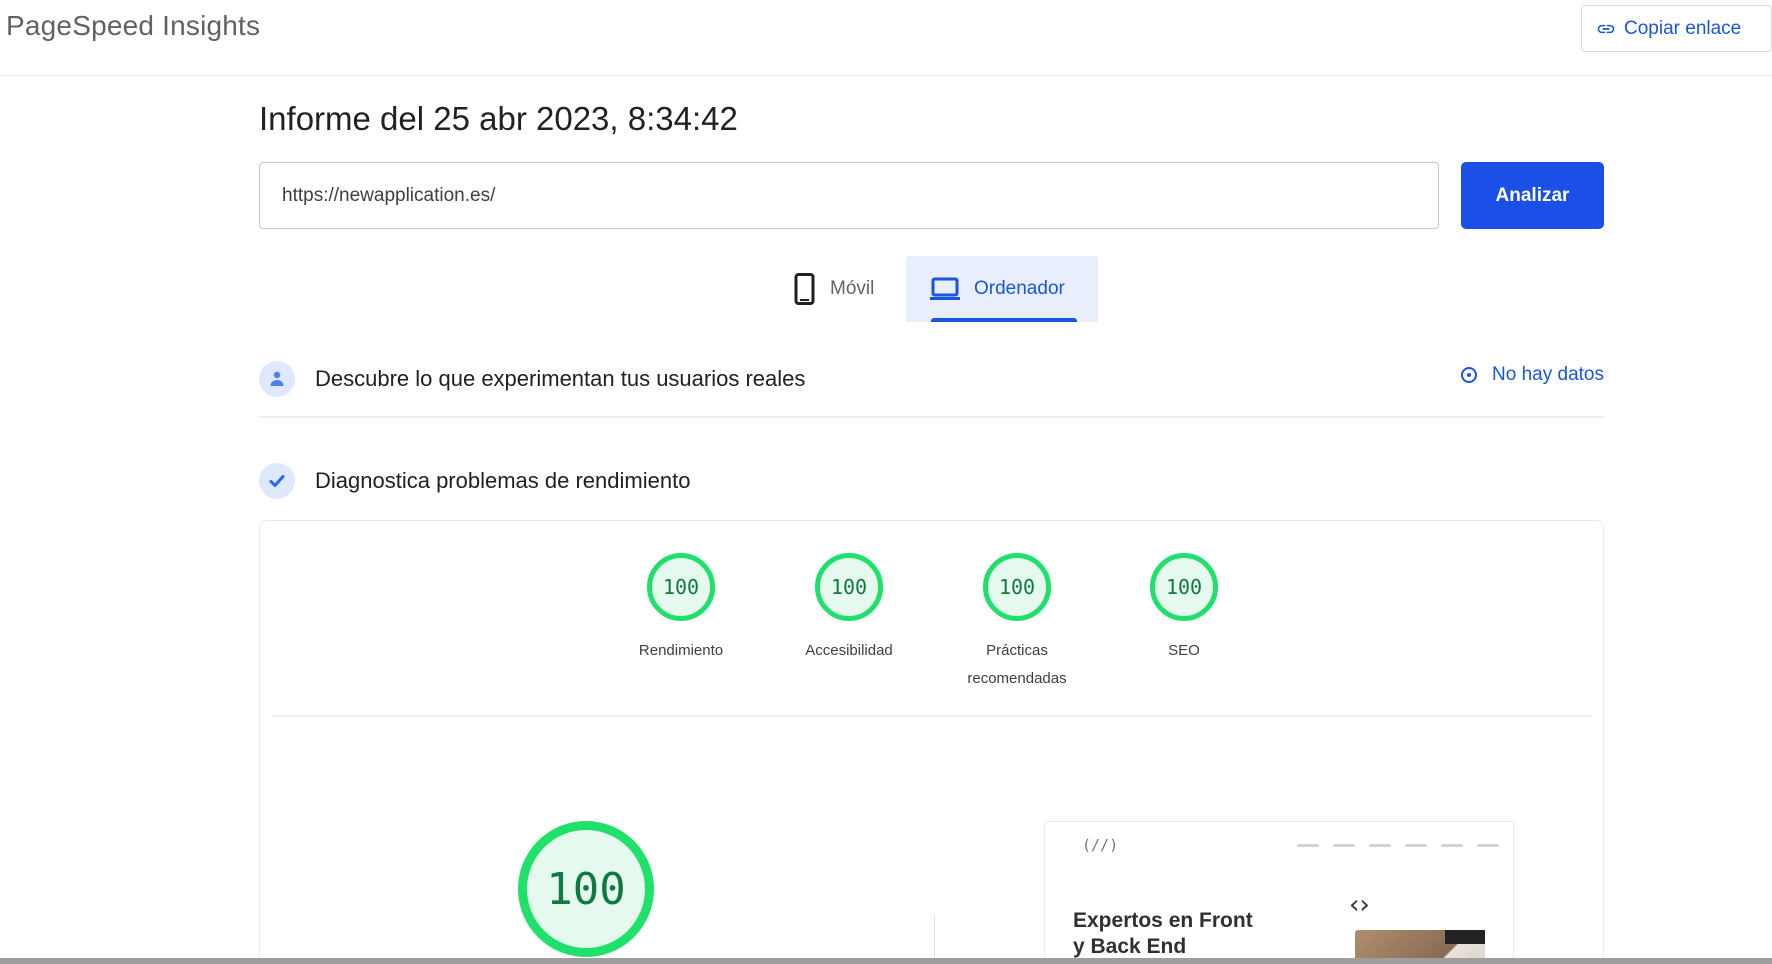  I want to click on copy-link-label: Copiar enlace, so click(1683, 28).